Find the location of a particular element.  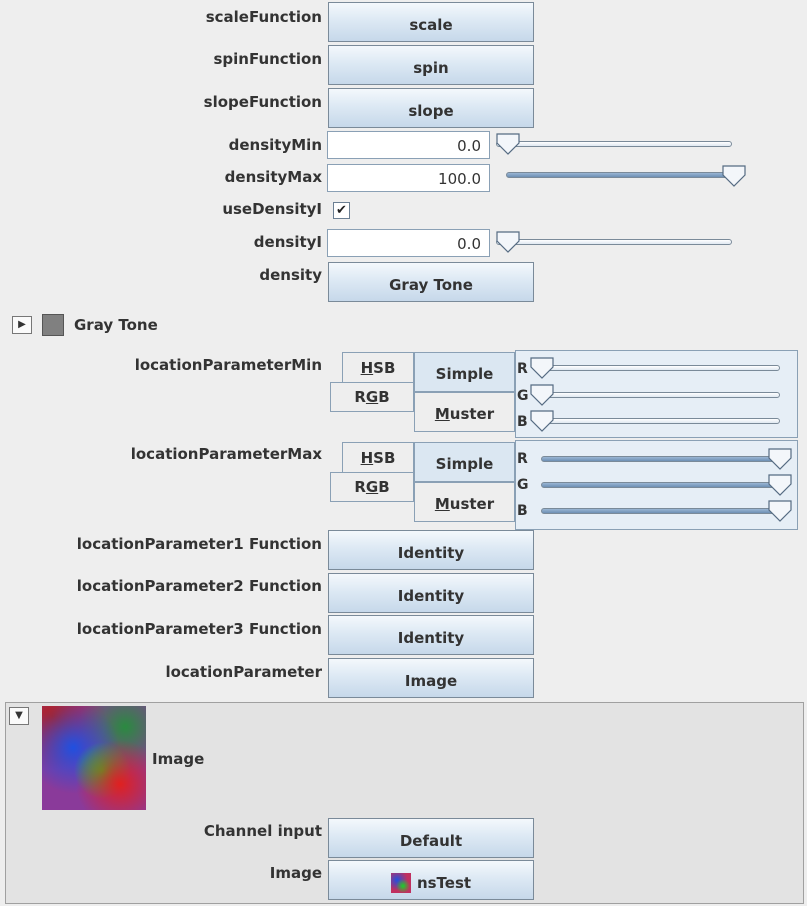

tab-hsb-max: H SB is located at coordinates (378, 457).